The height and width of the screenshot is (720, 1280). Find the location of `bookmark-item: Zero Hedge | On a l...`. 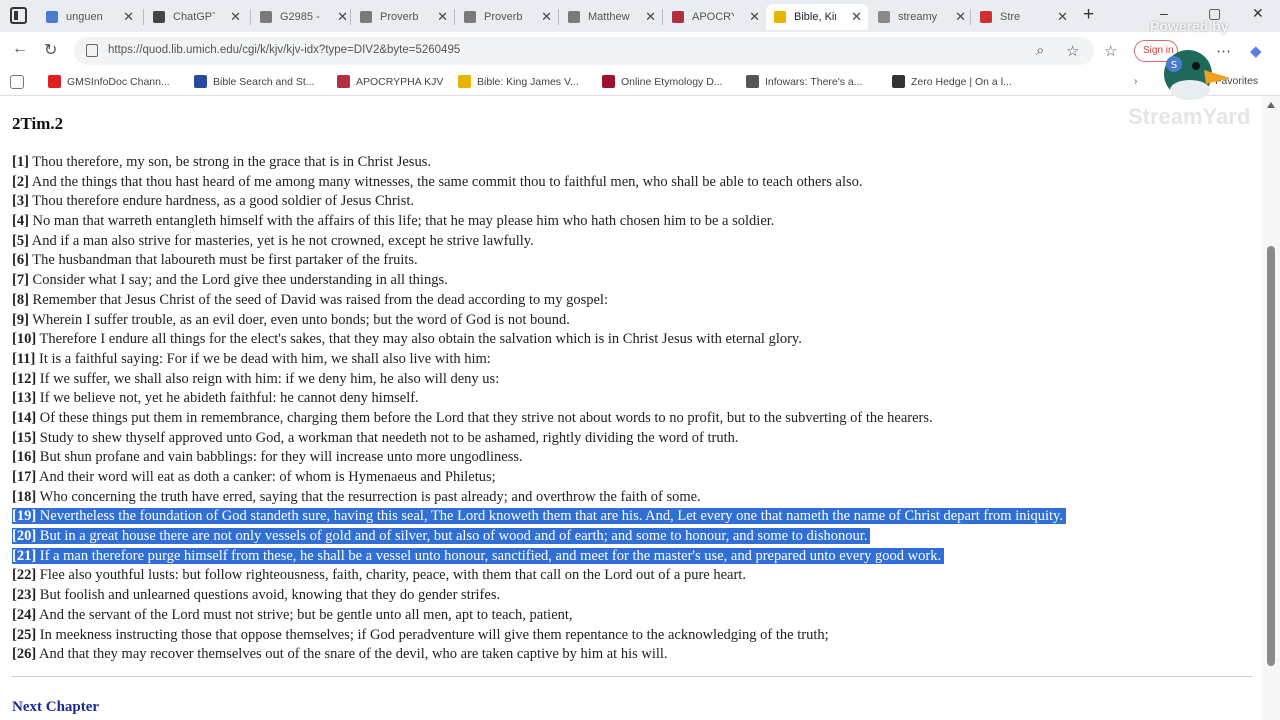

bookmark-item: Zero Hedge | On a l... is located at coordinates (952, 81).